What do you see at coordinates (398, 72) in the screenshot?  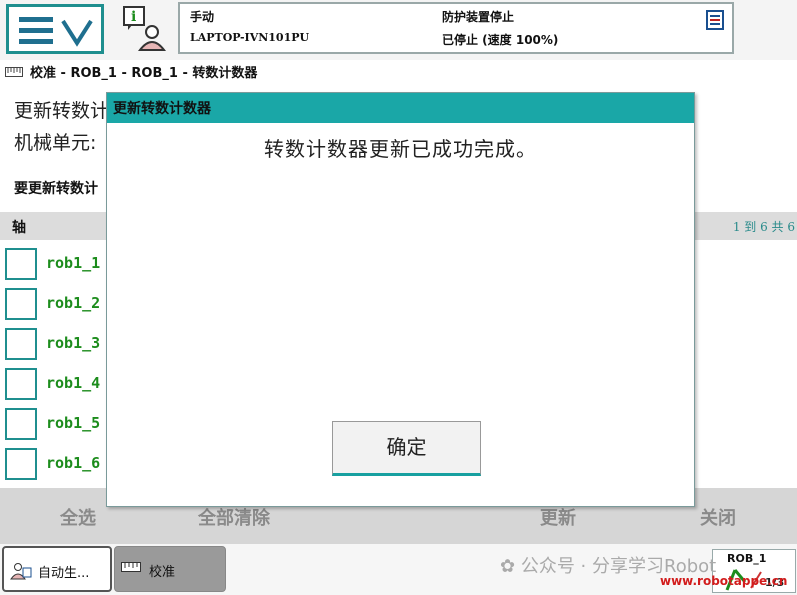 I see `breadcrumb: 校准 - ROB_1 - ROB_1 - 转数计数器` at bounding box center [398, 72].